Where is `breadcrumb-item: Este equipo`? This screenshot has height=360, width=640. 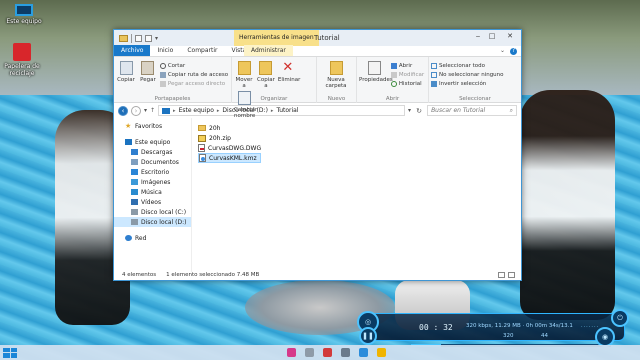
breadcrumb-item: Este equipo is located at coordinates (196, 110).